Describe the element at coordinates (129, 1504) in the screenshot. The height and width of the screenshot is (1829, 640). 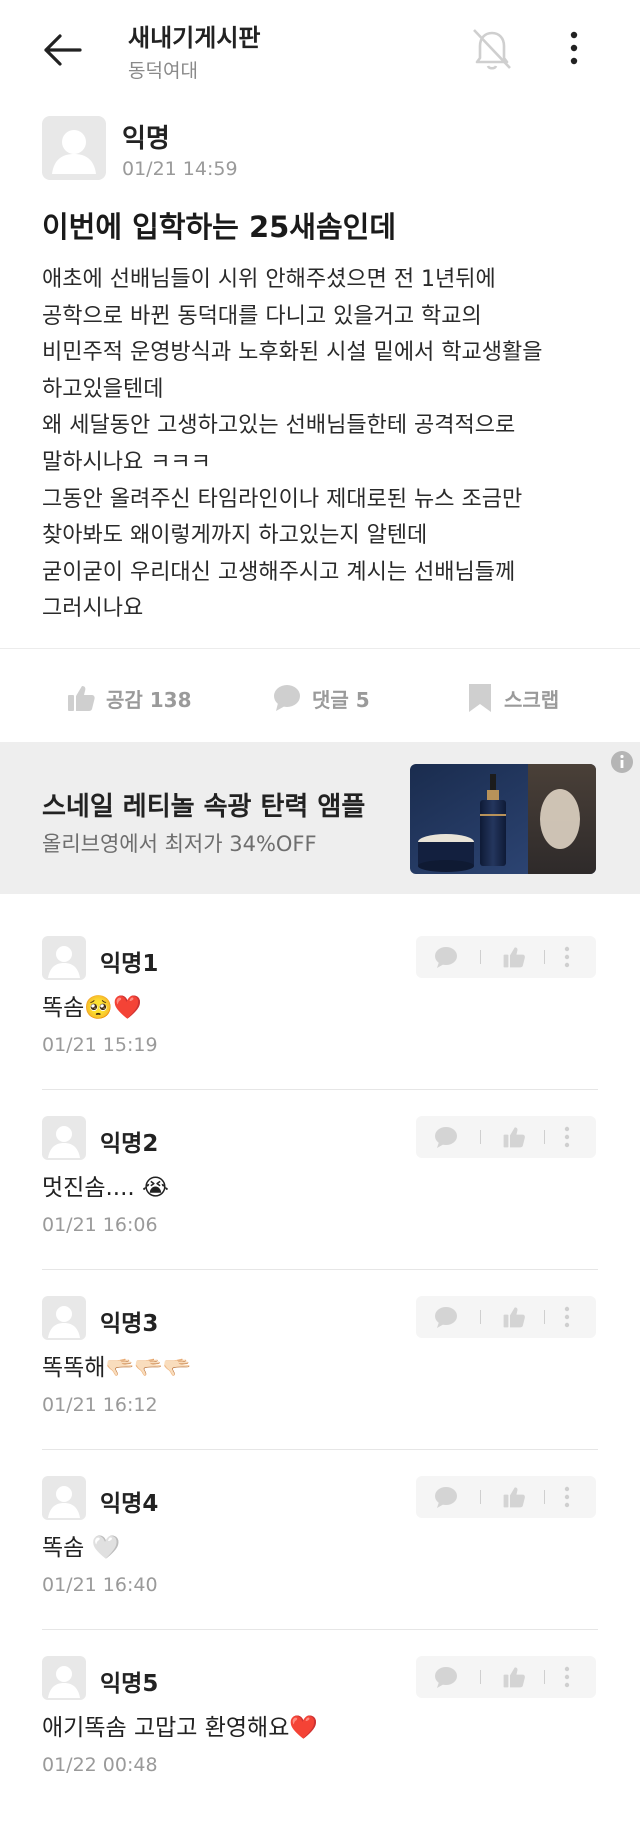
I see `commenter-name: 익명4` at that location.